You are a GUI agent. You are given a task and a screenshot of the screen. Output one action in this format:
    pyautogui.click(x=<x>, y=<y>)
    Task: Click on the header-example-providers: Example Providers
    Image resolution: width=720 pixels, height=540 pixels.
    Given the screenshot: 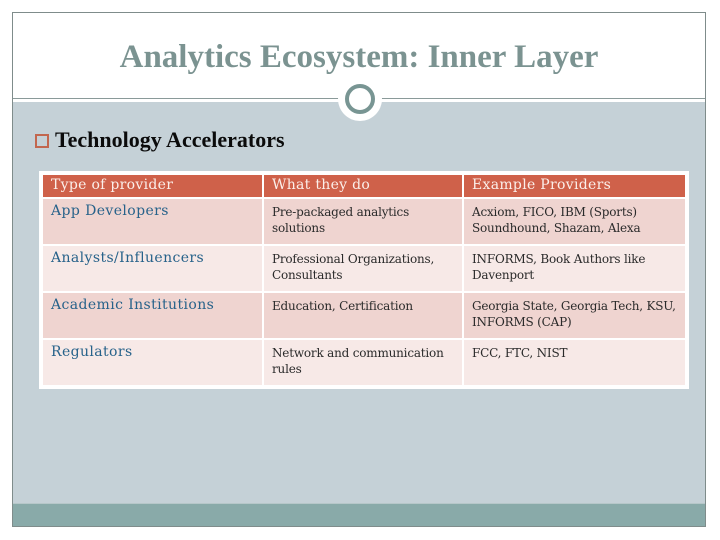 What is the action you would take?
    pyautogui.click(x=574, y=186)
    